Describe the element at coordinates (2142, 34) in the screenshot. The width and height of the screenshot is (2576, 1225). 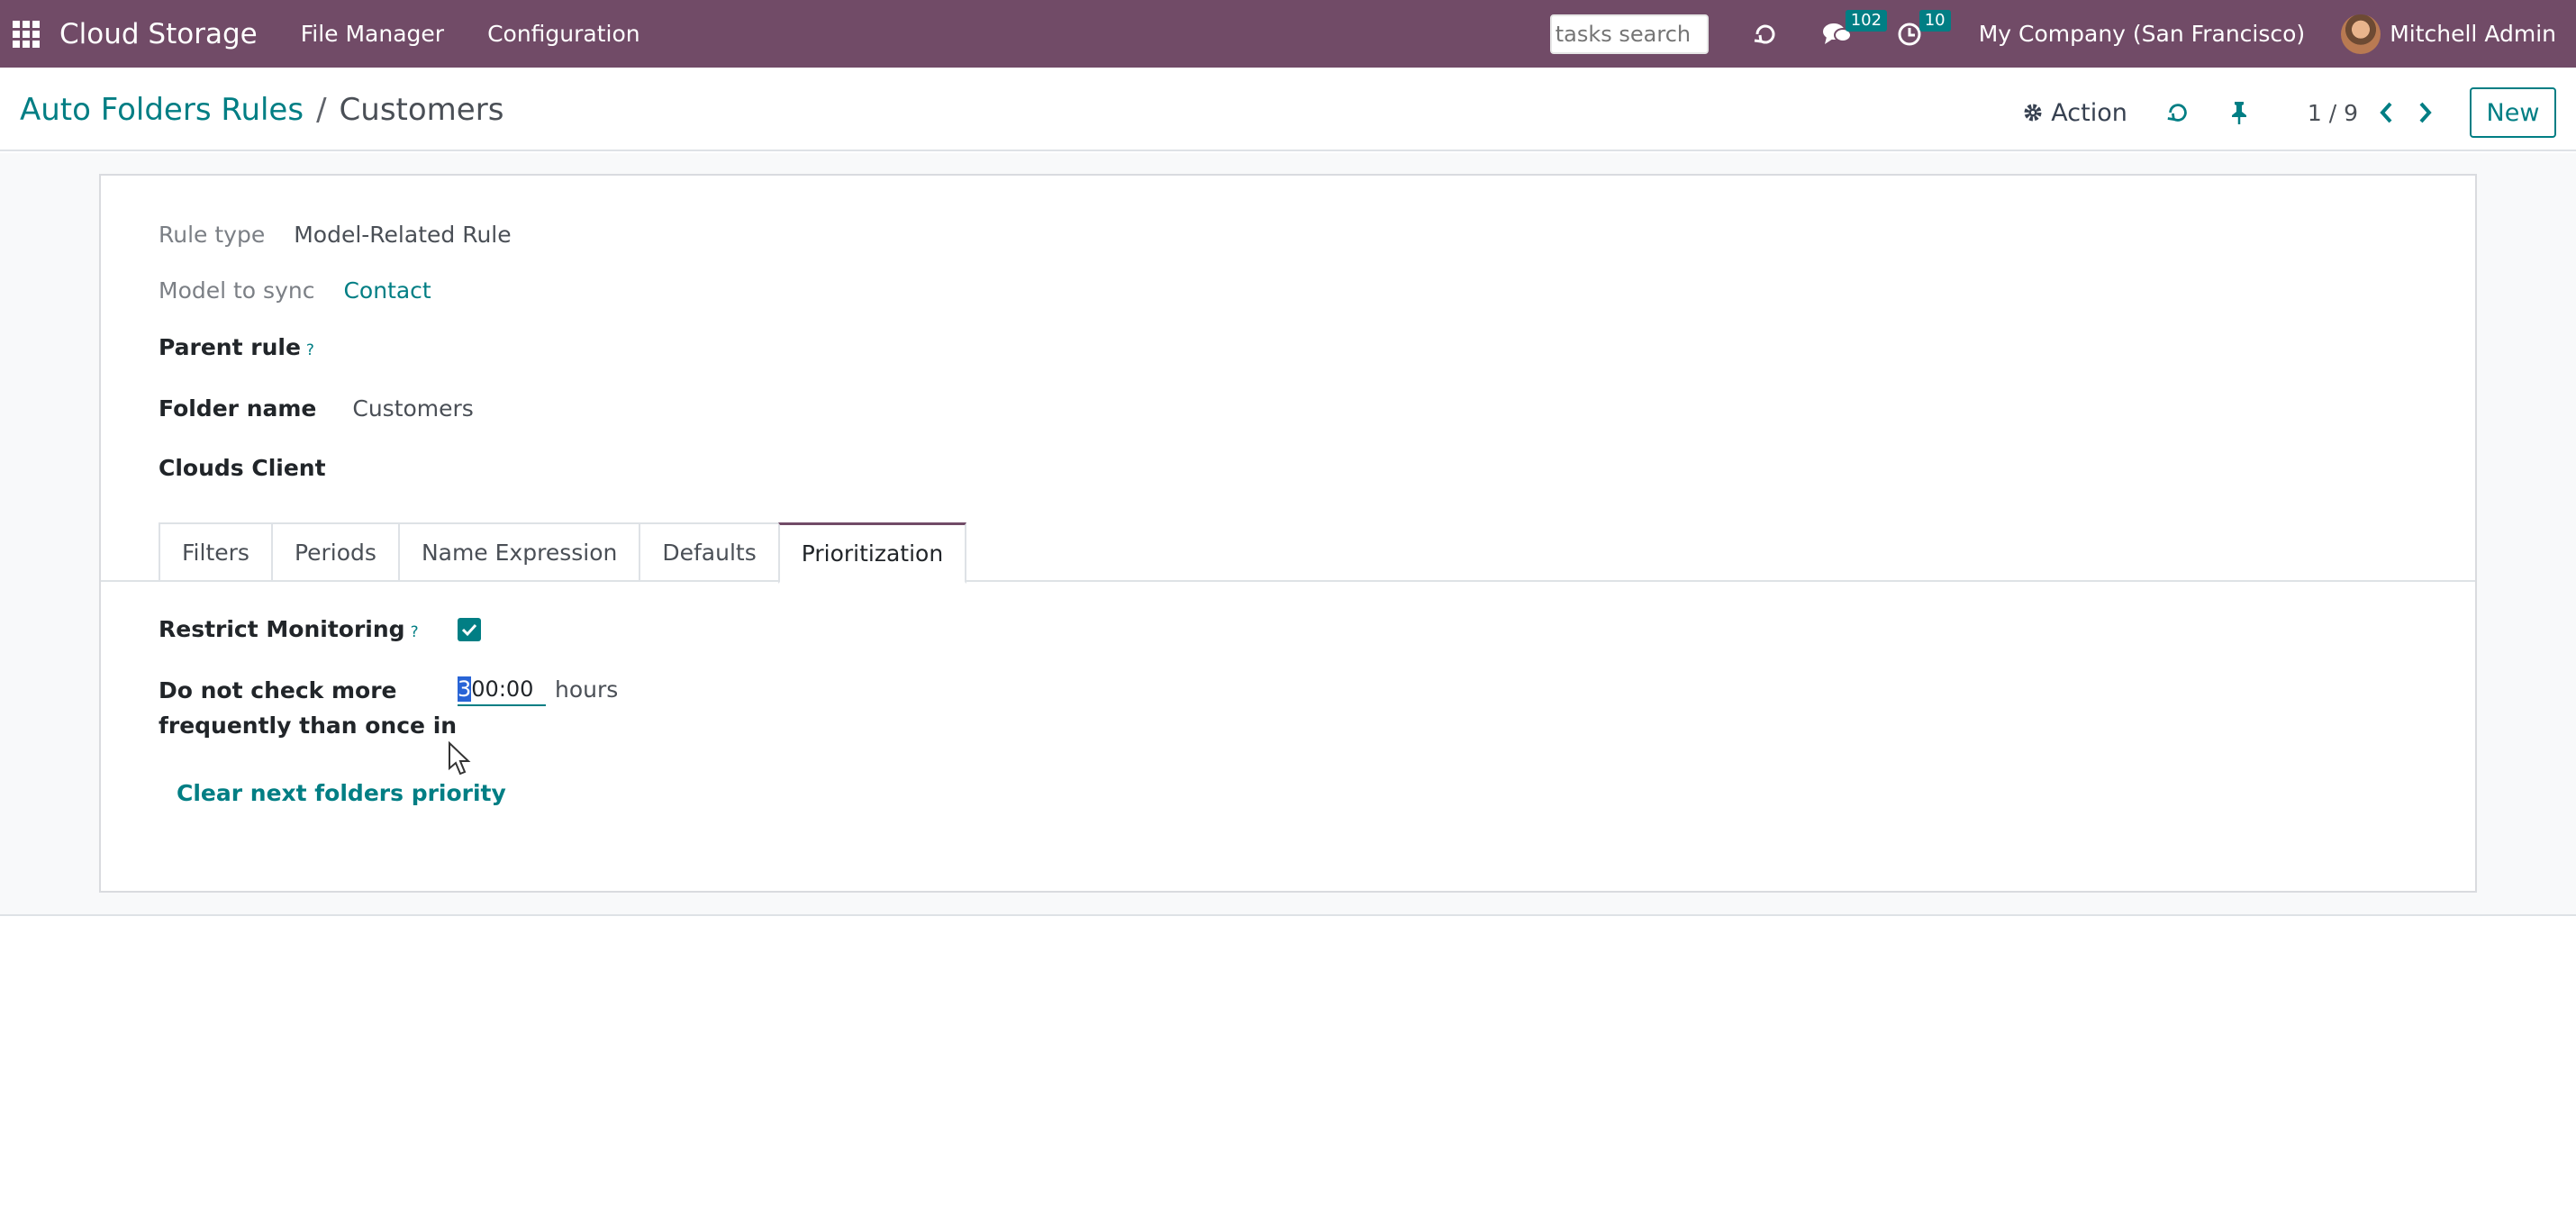
I see `company-switcher: My Company (San Francisco)` at that location.